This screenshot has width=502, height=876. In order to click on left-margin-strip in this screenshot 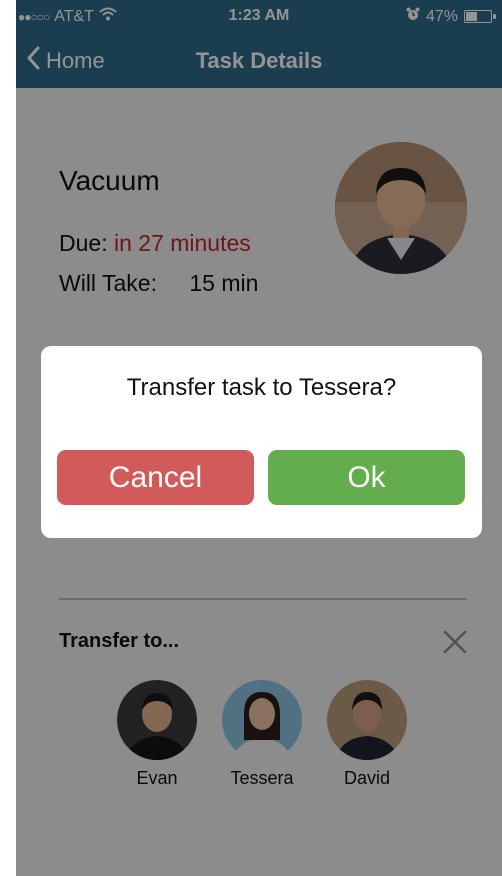, I will do `click(8, 438)`.